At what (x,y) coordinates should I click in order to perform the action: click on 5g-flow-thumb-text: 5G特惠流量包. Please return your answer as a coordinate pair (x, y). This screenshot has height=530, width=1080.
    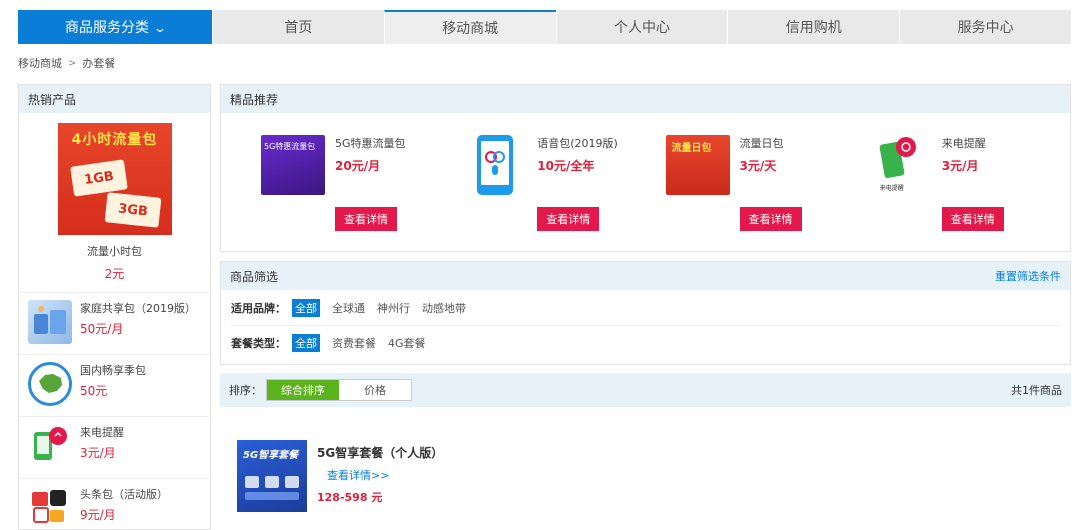
    Looking at the image, I should click on (290, 146).